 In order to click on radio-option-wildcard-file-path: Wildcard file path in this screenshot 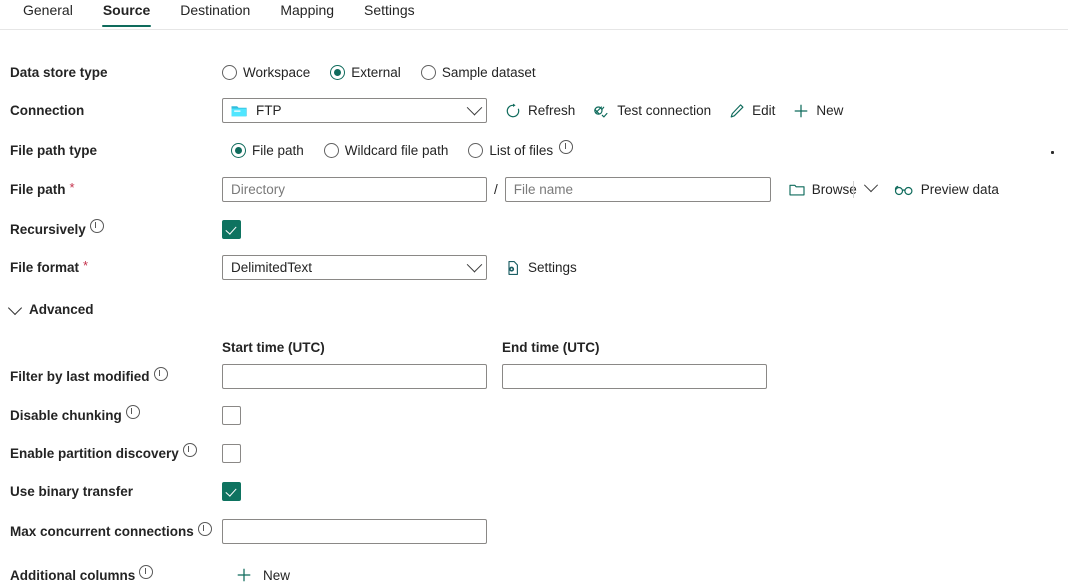, I will do `click(386, 150)`.